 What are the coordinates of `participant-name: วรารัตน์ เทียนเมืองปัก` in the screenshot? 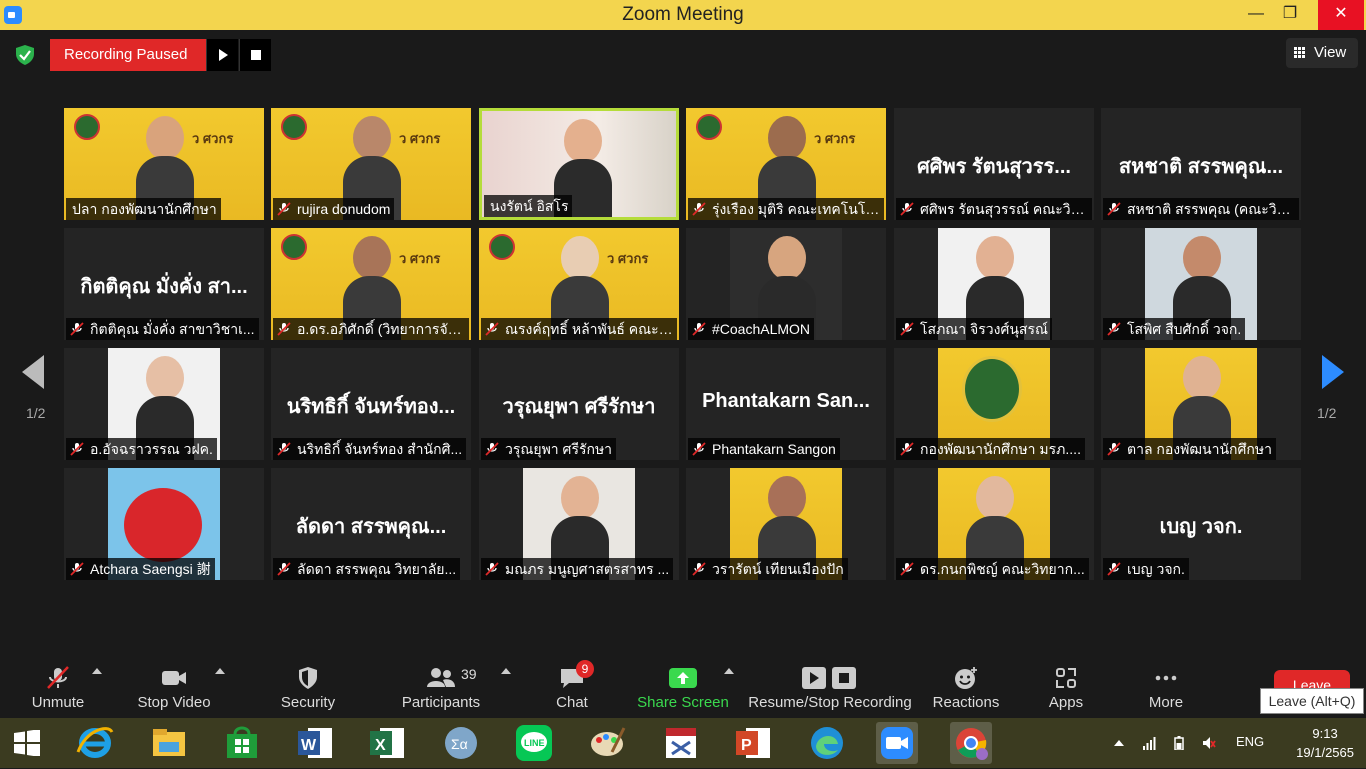 It's located at (778, 569).